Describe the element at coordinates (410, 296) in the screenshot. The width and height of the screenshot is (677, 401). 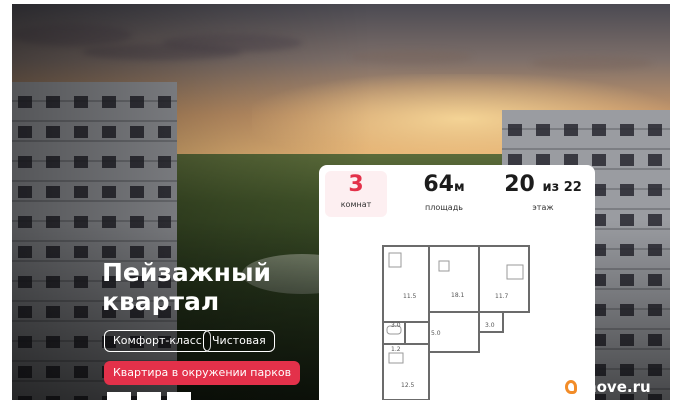
I see `room-area-label: 11.5` at that location.